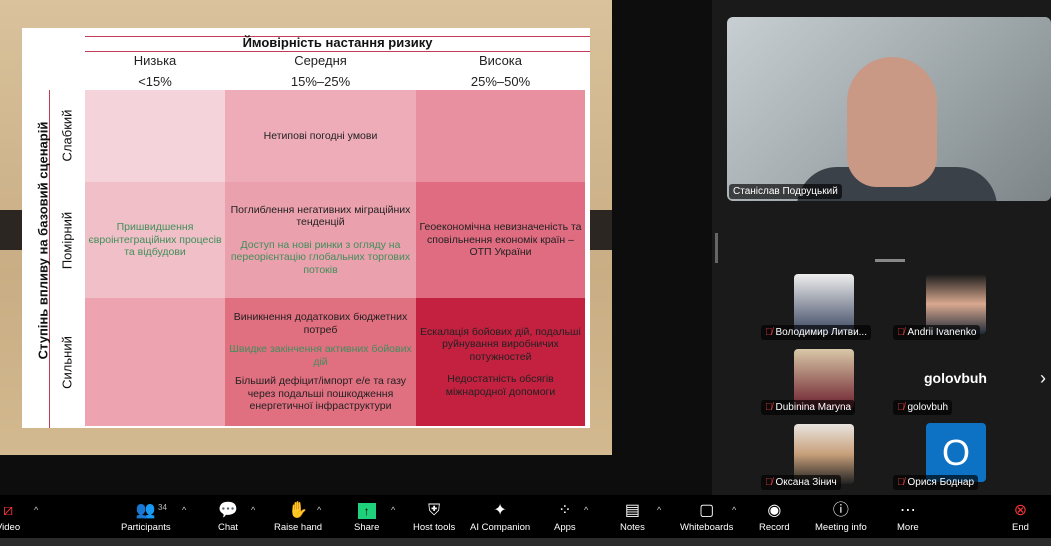  I want to click on chat-icon: 💬, so click(228, 510).